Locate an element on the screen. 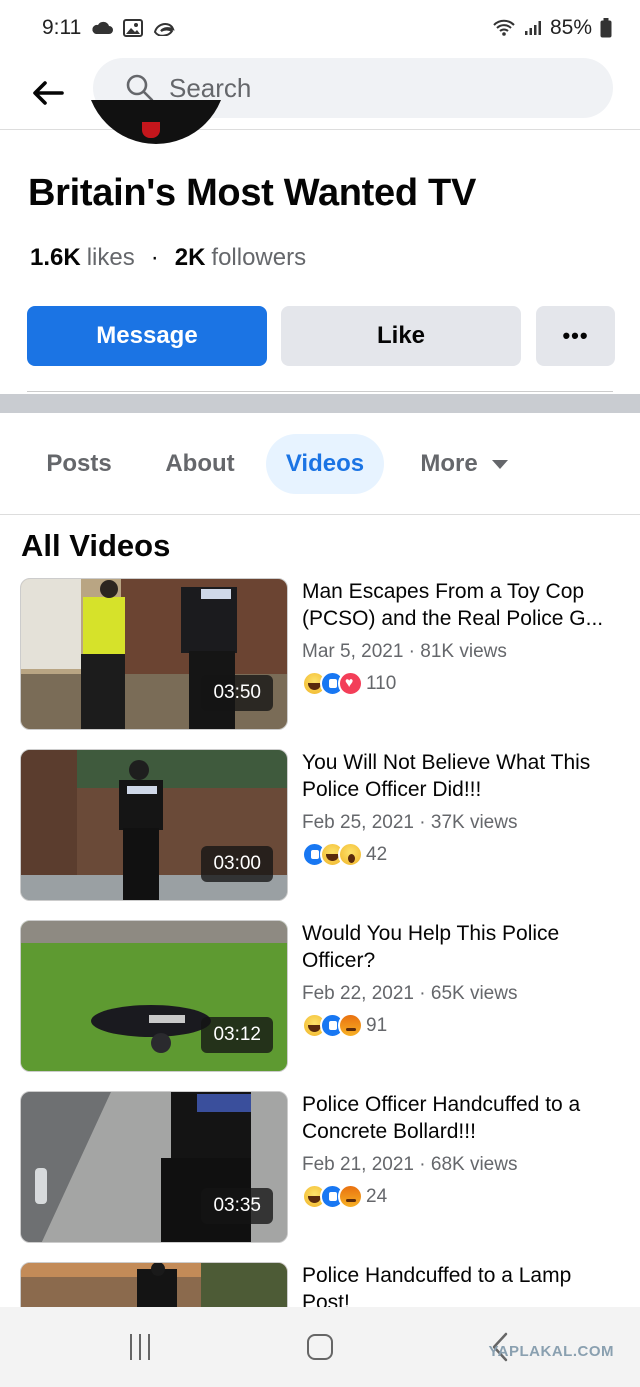 The width and height of the screenshot is (640, 1387). cloud-icon is located at coordinates (102, 28).